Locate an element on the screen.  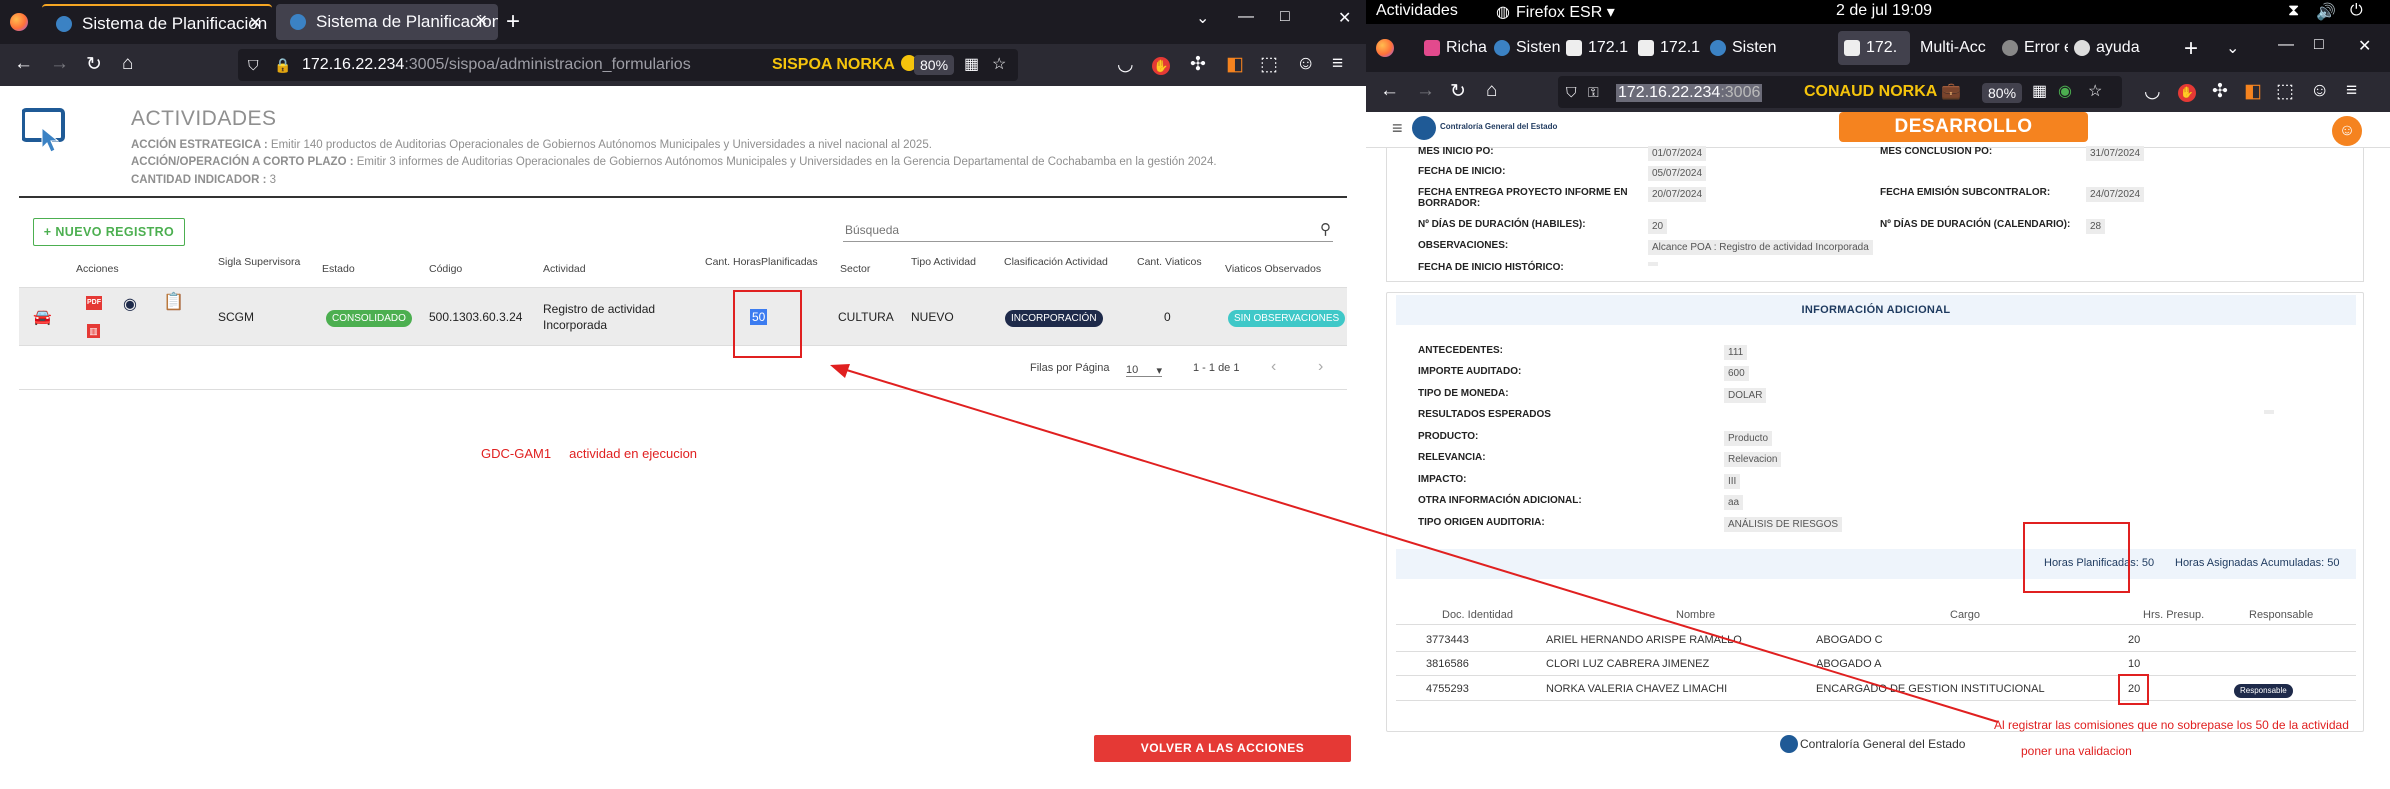
right-tab-2: Sisten is located at coordinates (1524, 48).